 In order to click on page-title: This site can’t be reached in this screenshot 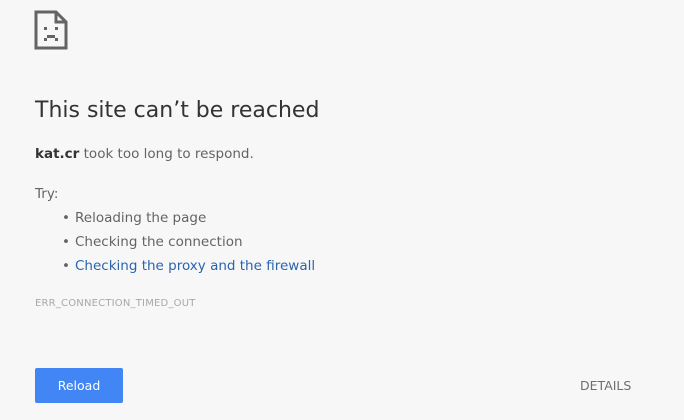, I will do `click(177, 110)`.